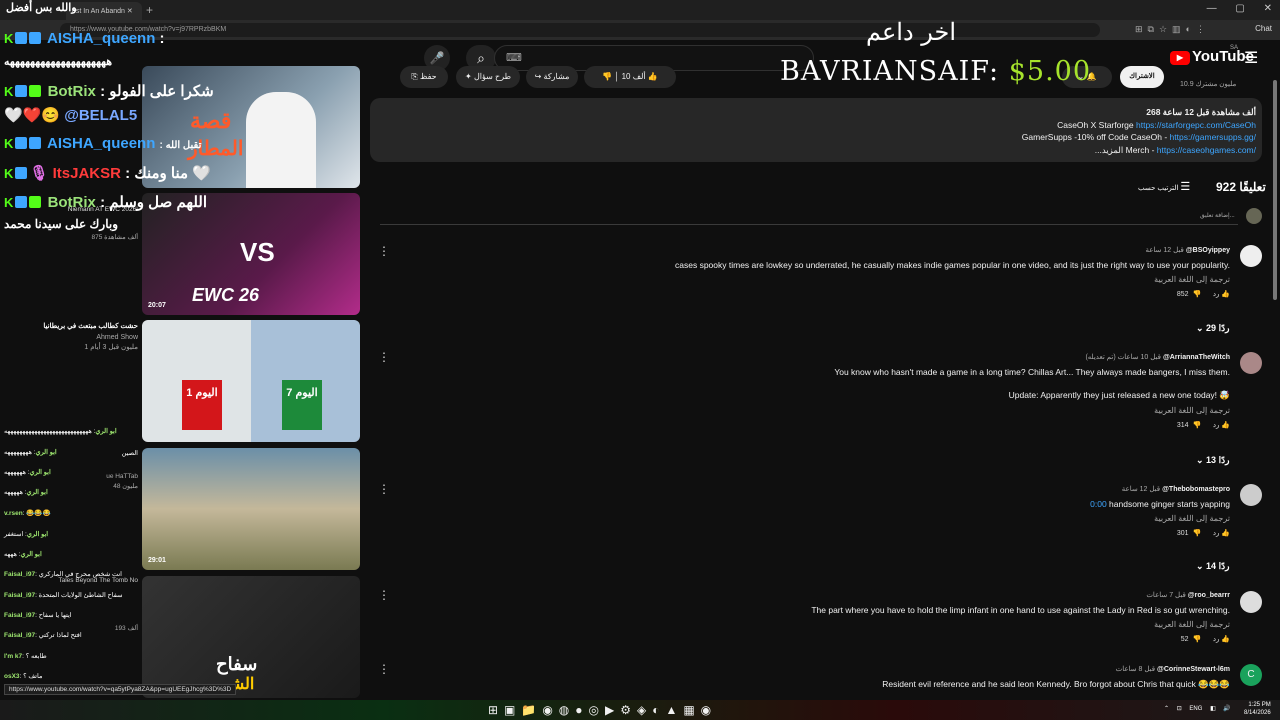 This screenshot has height=720, width=1280. I want to click on chat-text: : 😂😂😂, so click(36, 513).